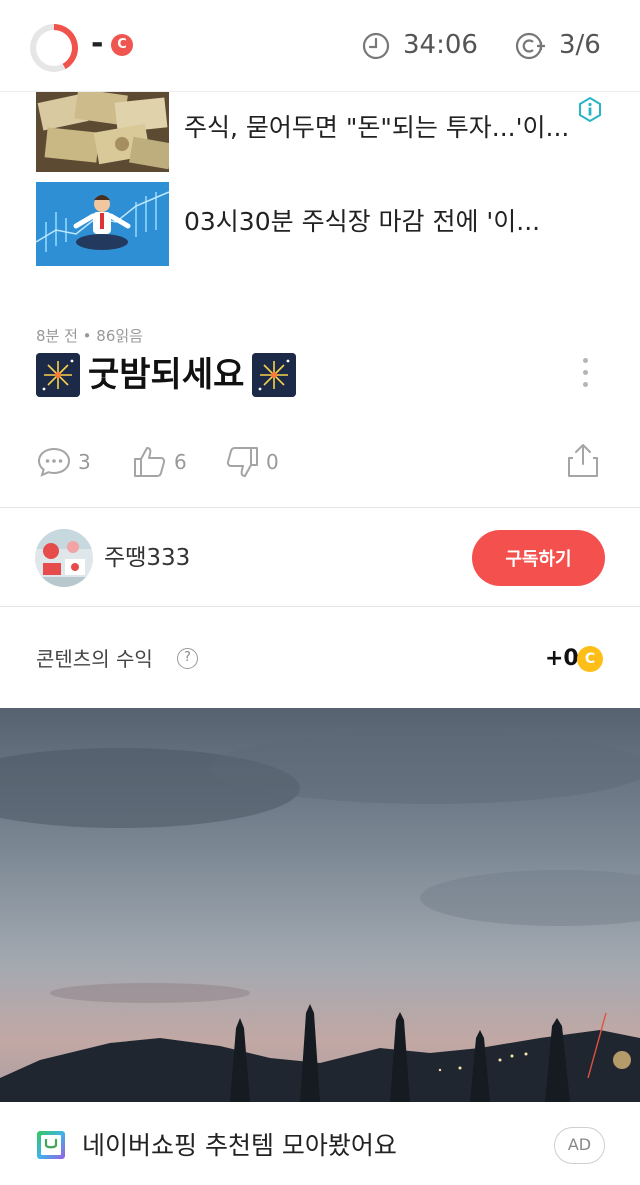 This screenshot has width=640, height=1185. What do you see at coordinates (54, 48) in the screenshot?
I see `reading-progress-ring` at bounding box center [54, 48].